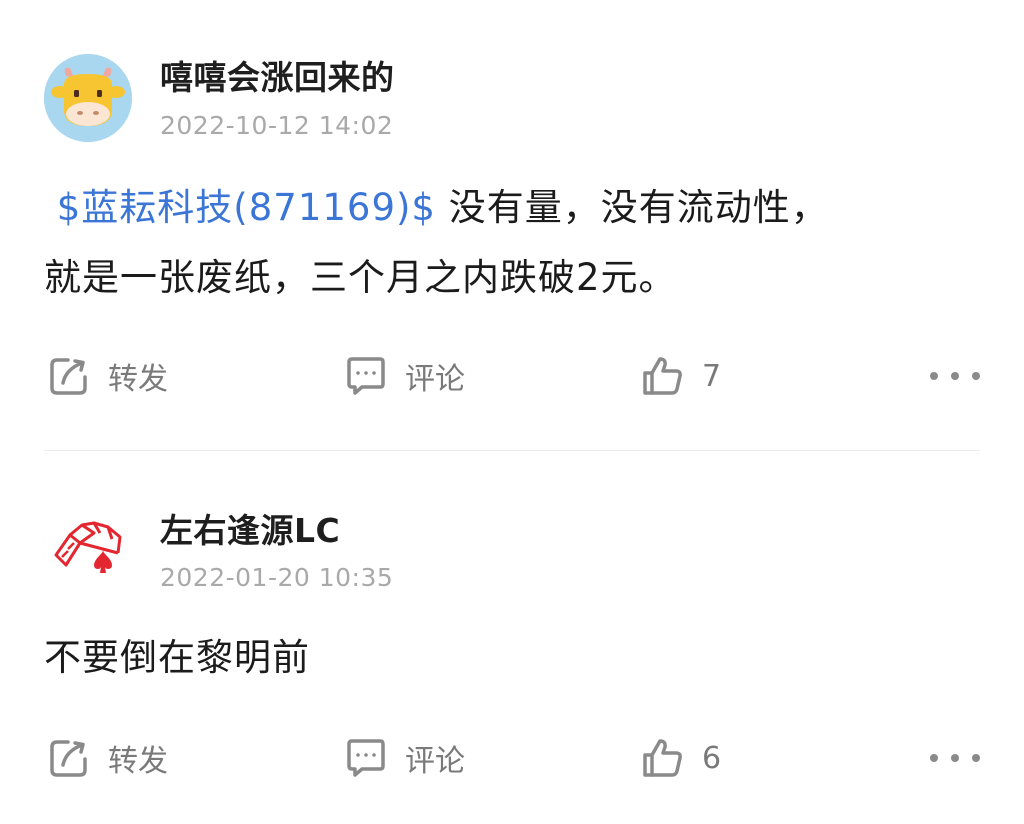 This screenshot has width=1024, height=824. What do you see at coordinates (512, 758) in the screenshot?
I see `post-actions: 转发 评论 6` at bounding box center [512, 758].